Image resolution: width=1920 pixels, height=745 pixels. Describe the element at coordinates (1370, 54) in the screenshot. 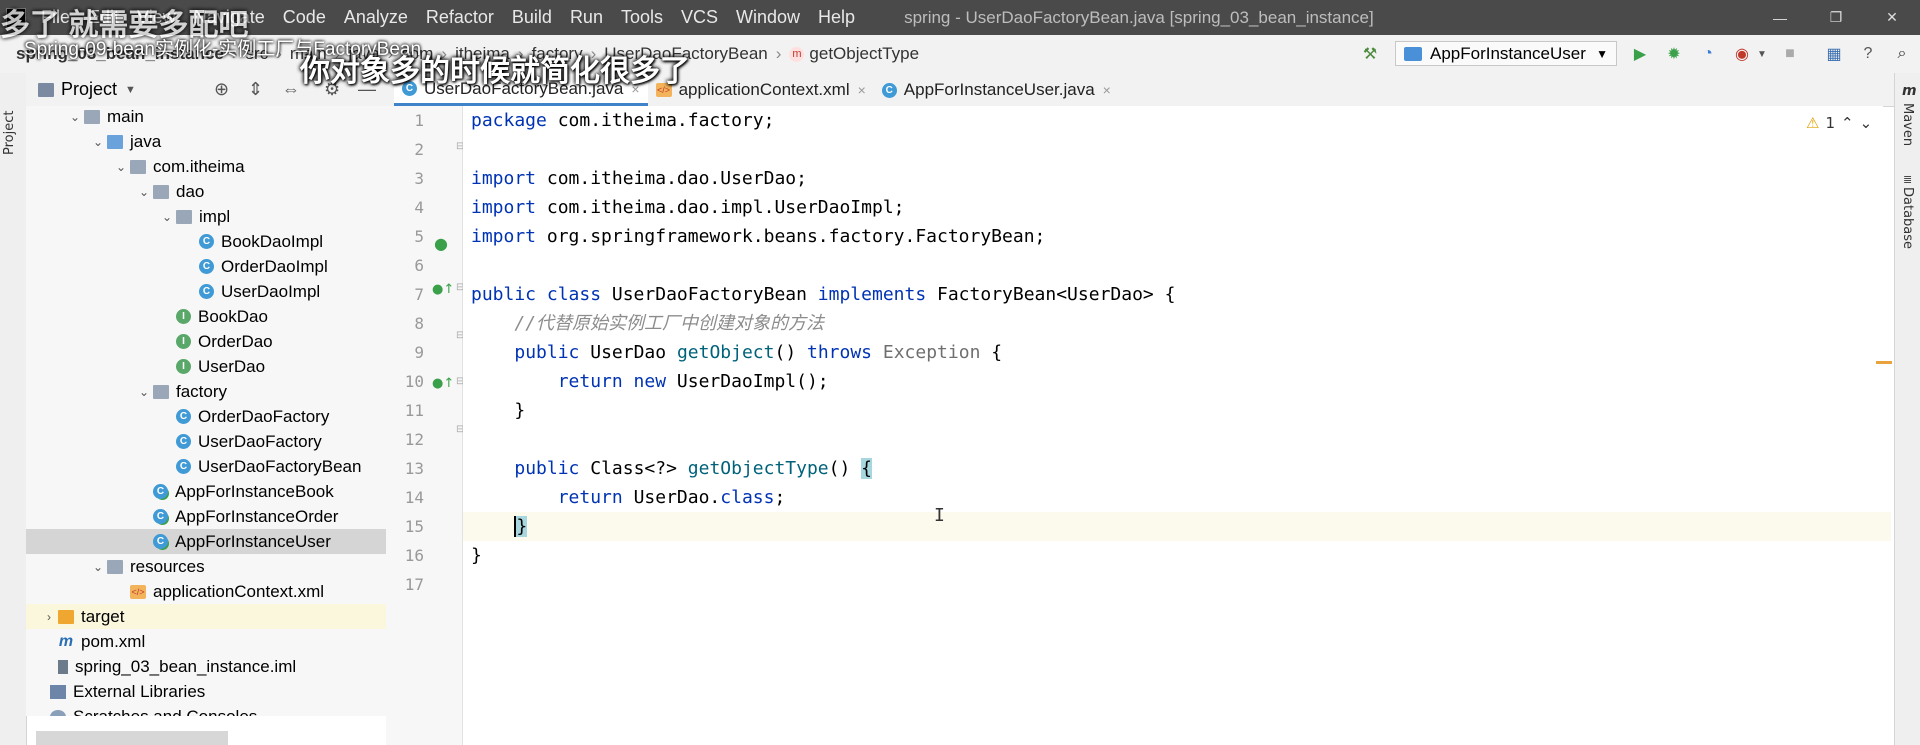

I see `build-hammer-icon: ⚒` at that location.